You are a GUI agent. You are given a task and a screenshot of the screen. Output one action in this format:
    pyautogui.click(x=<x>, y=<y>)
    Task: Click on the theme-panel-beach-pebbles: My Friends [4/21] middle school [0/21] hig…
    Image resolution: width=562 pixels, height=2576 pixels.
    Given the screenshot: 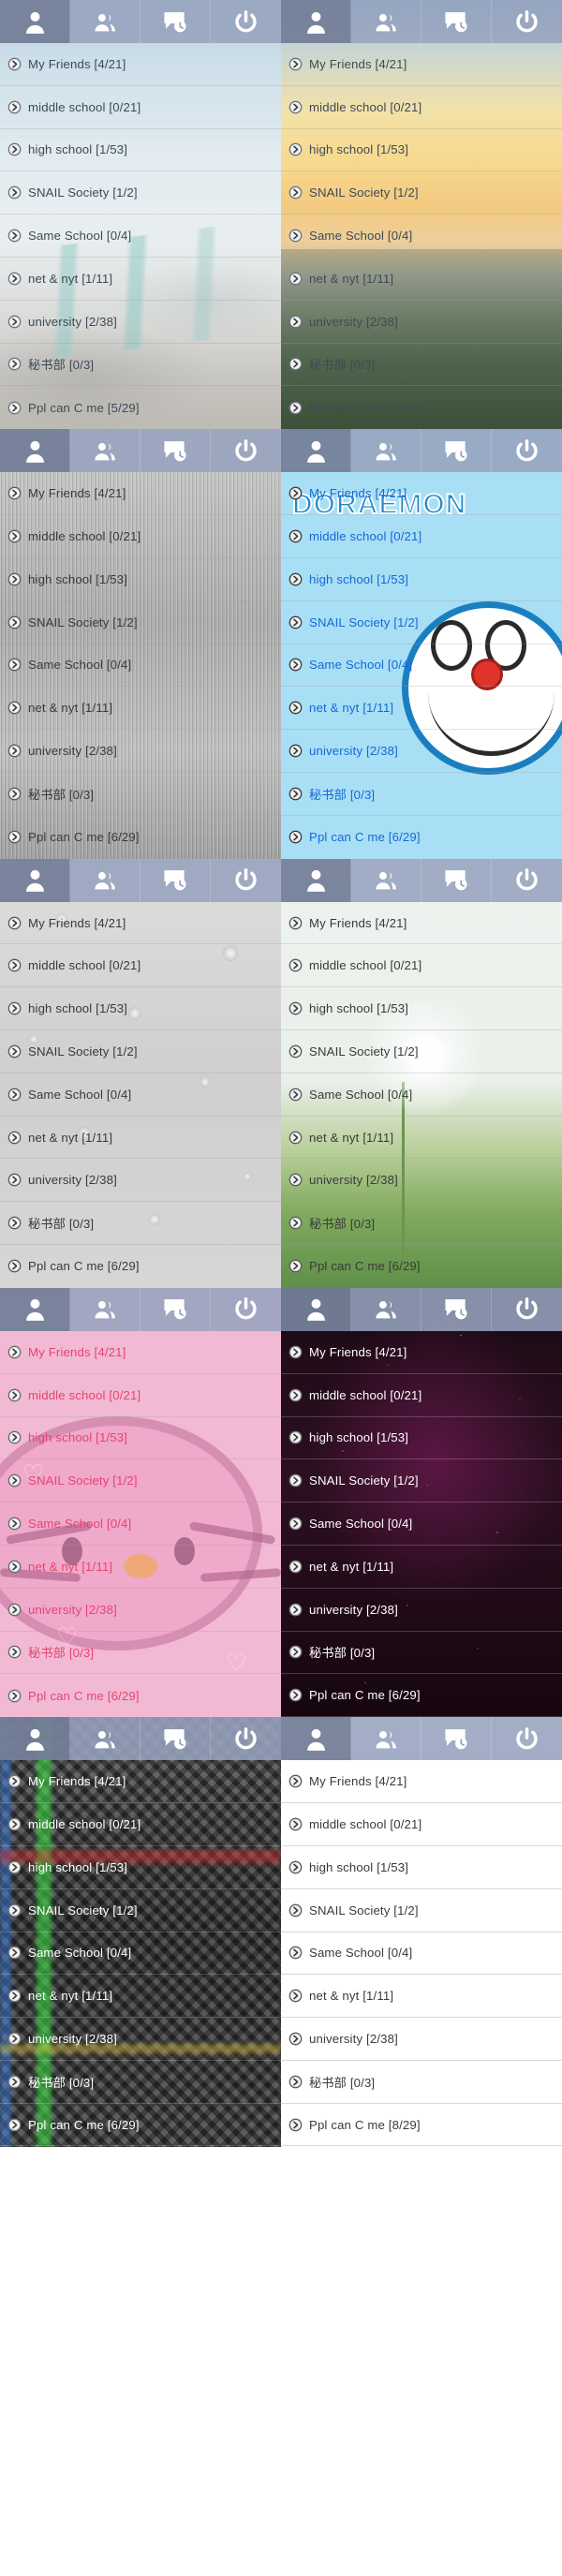 What is the action you would take?
    pyautogui.click(x=140, y=215)
    